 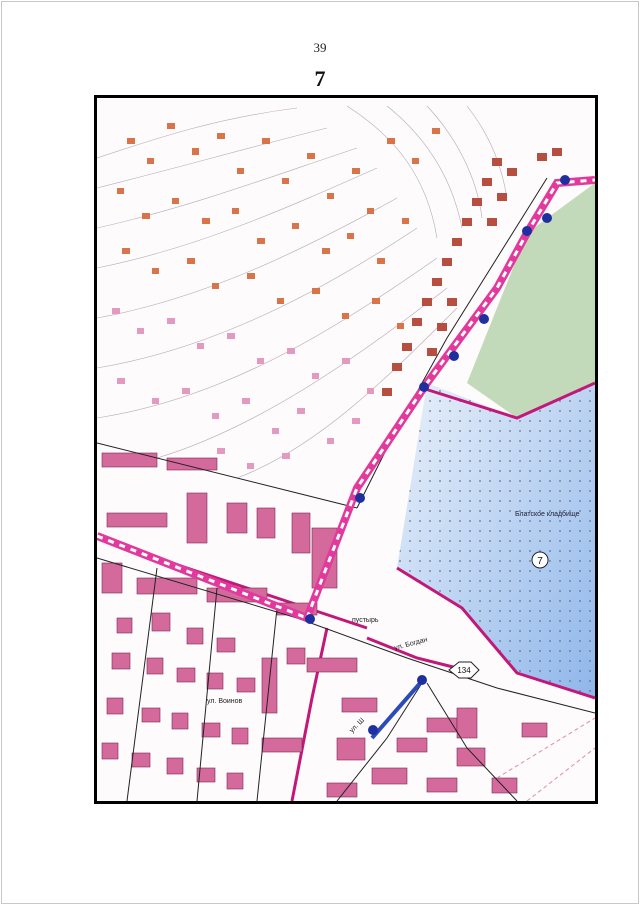 I want to click on marker-7: 7, so click(x=540, y=560).